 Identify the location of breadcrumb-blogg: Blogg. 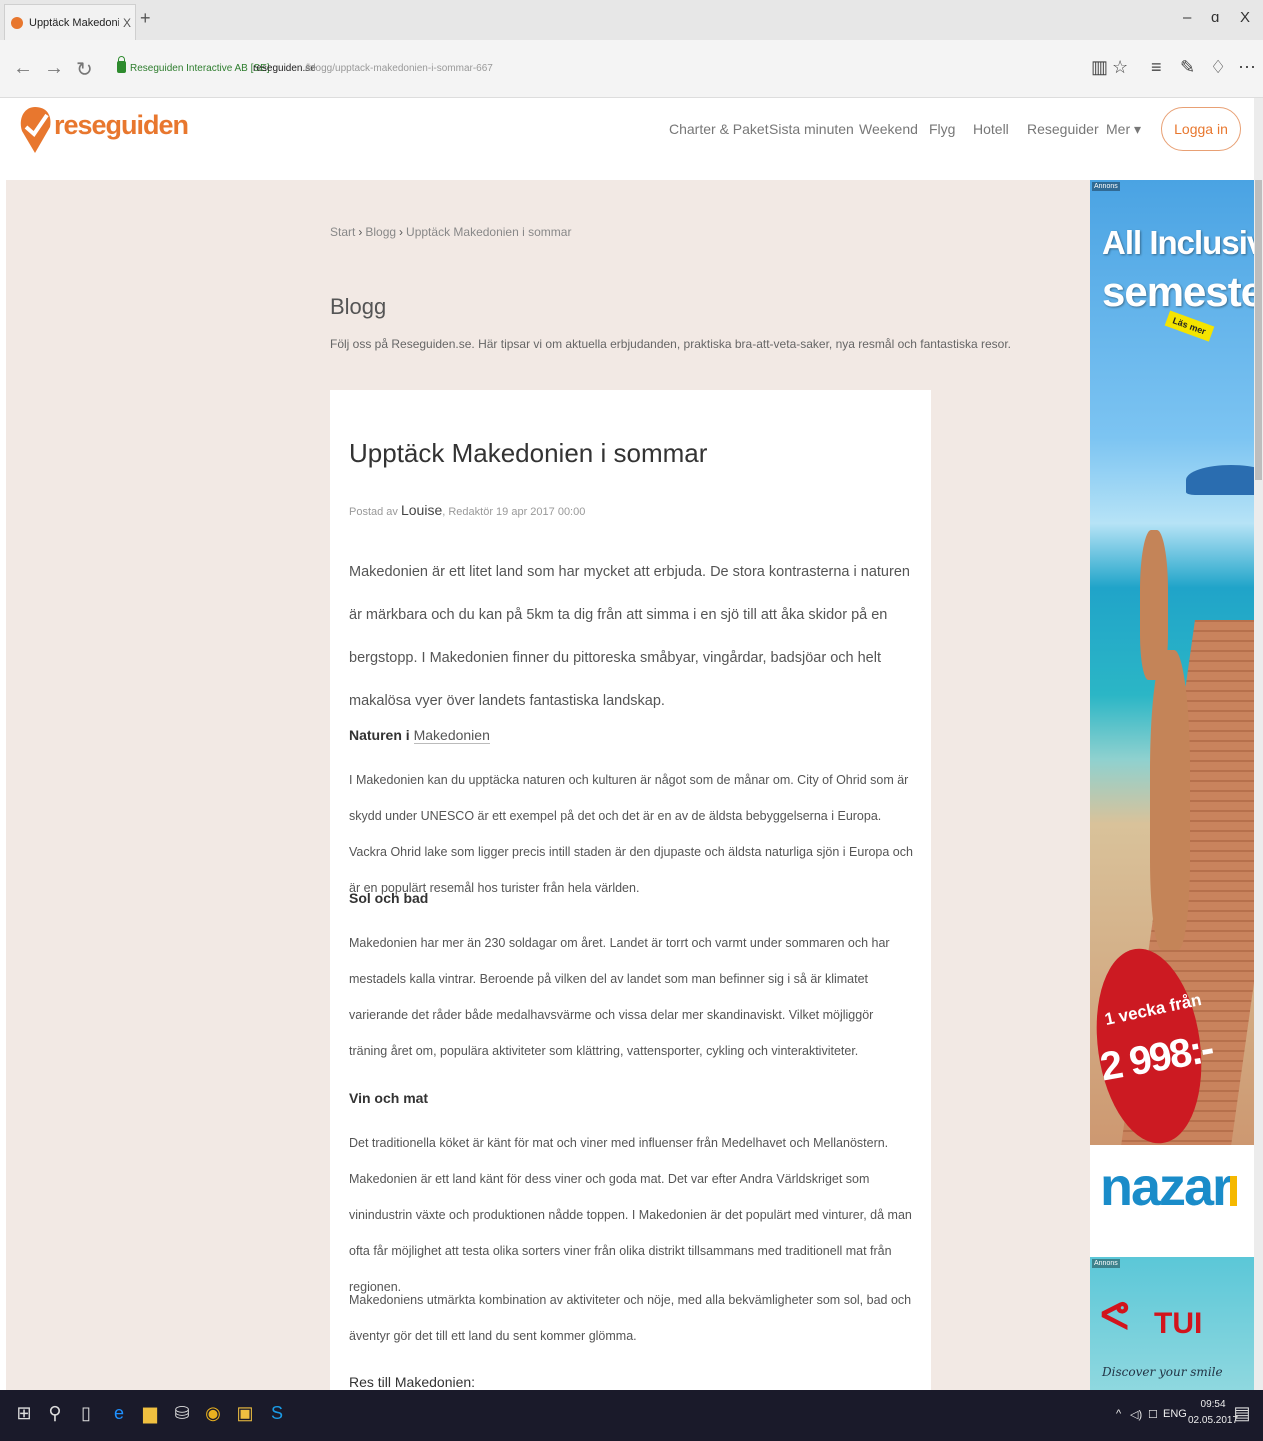
(380, 232).